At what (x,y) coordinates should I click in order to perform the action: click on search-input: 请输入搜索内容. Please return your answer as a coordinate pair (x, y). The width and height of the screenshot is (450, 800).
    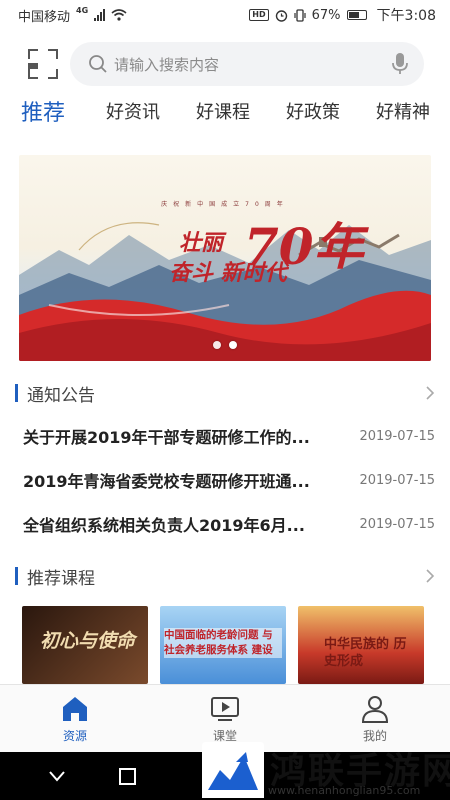
    Looking at the image, I should click on (247, 64).